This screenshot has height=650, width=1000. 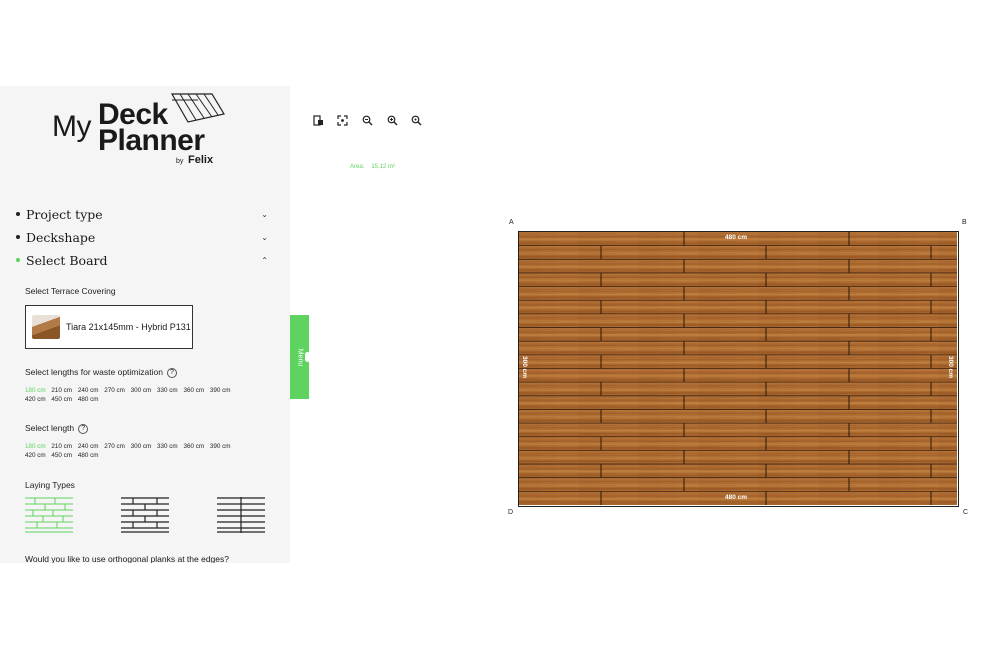 I want to click on waste-optimization-title: Select lengths for waste optimization?, so click(x=101, y=372).